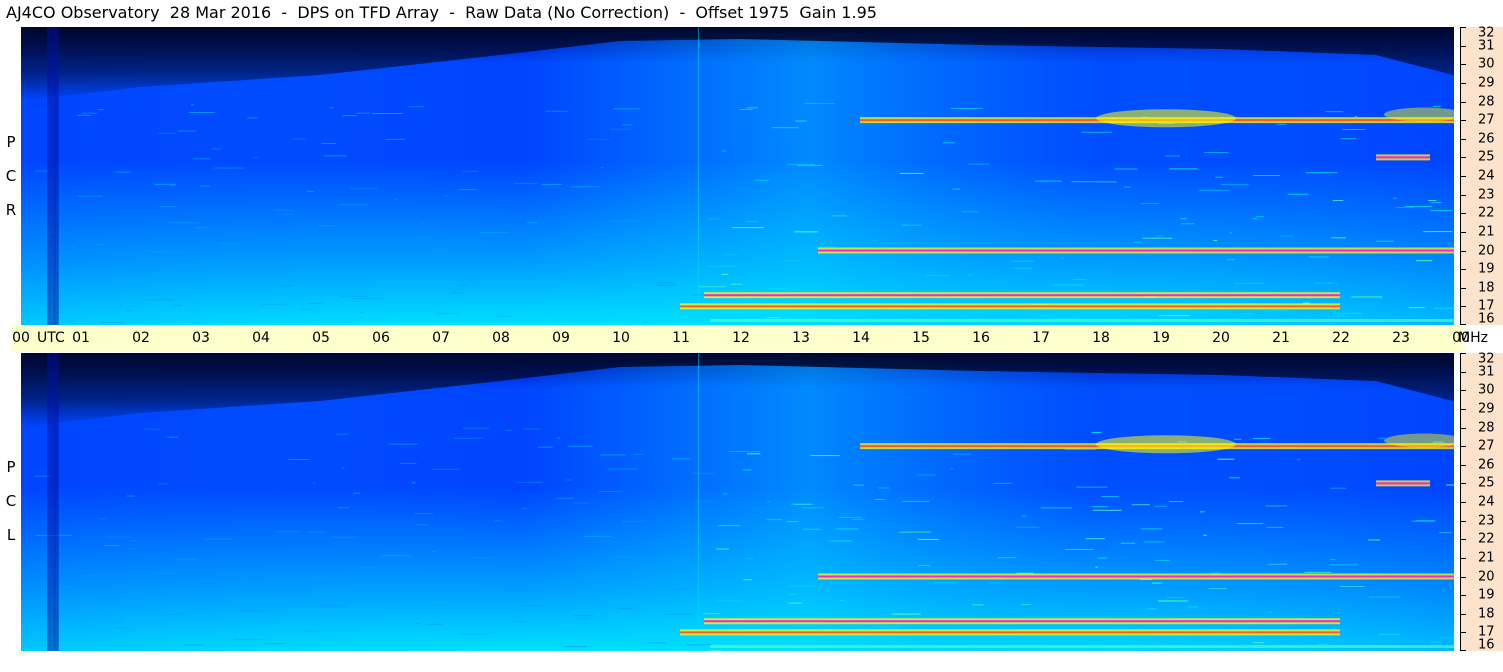 This screenshot has width=1503, height=672. Describe the element at coordinates (11, 501) in the screenshot. I see `polarization-letter: C` at that location.